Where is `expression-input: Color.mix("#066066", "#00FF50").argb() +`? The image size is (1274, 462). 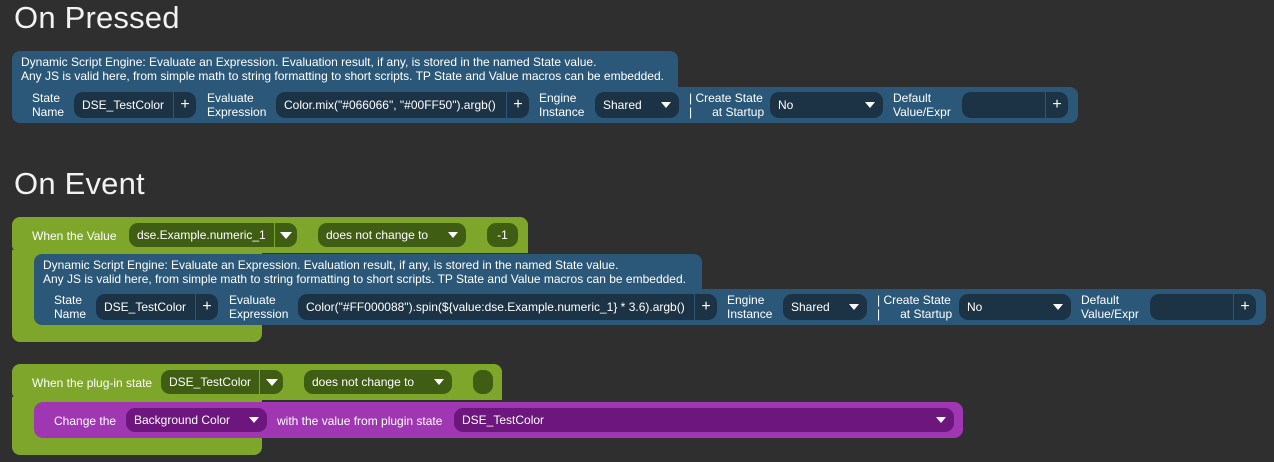
expression-input: Color.mix("#066066", "#00FF50").argb() + is located at coordinates (402, 105).